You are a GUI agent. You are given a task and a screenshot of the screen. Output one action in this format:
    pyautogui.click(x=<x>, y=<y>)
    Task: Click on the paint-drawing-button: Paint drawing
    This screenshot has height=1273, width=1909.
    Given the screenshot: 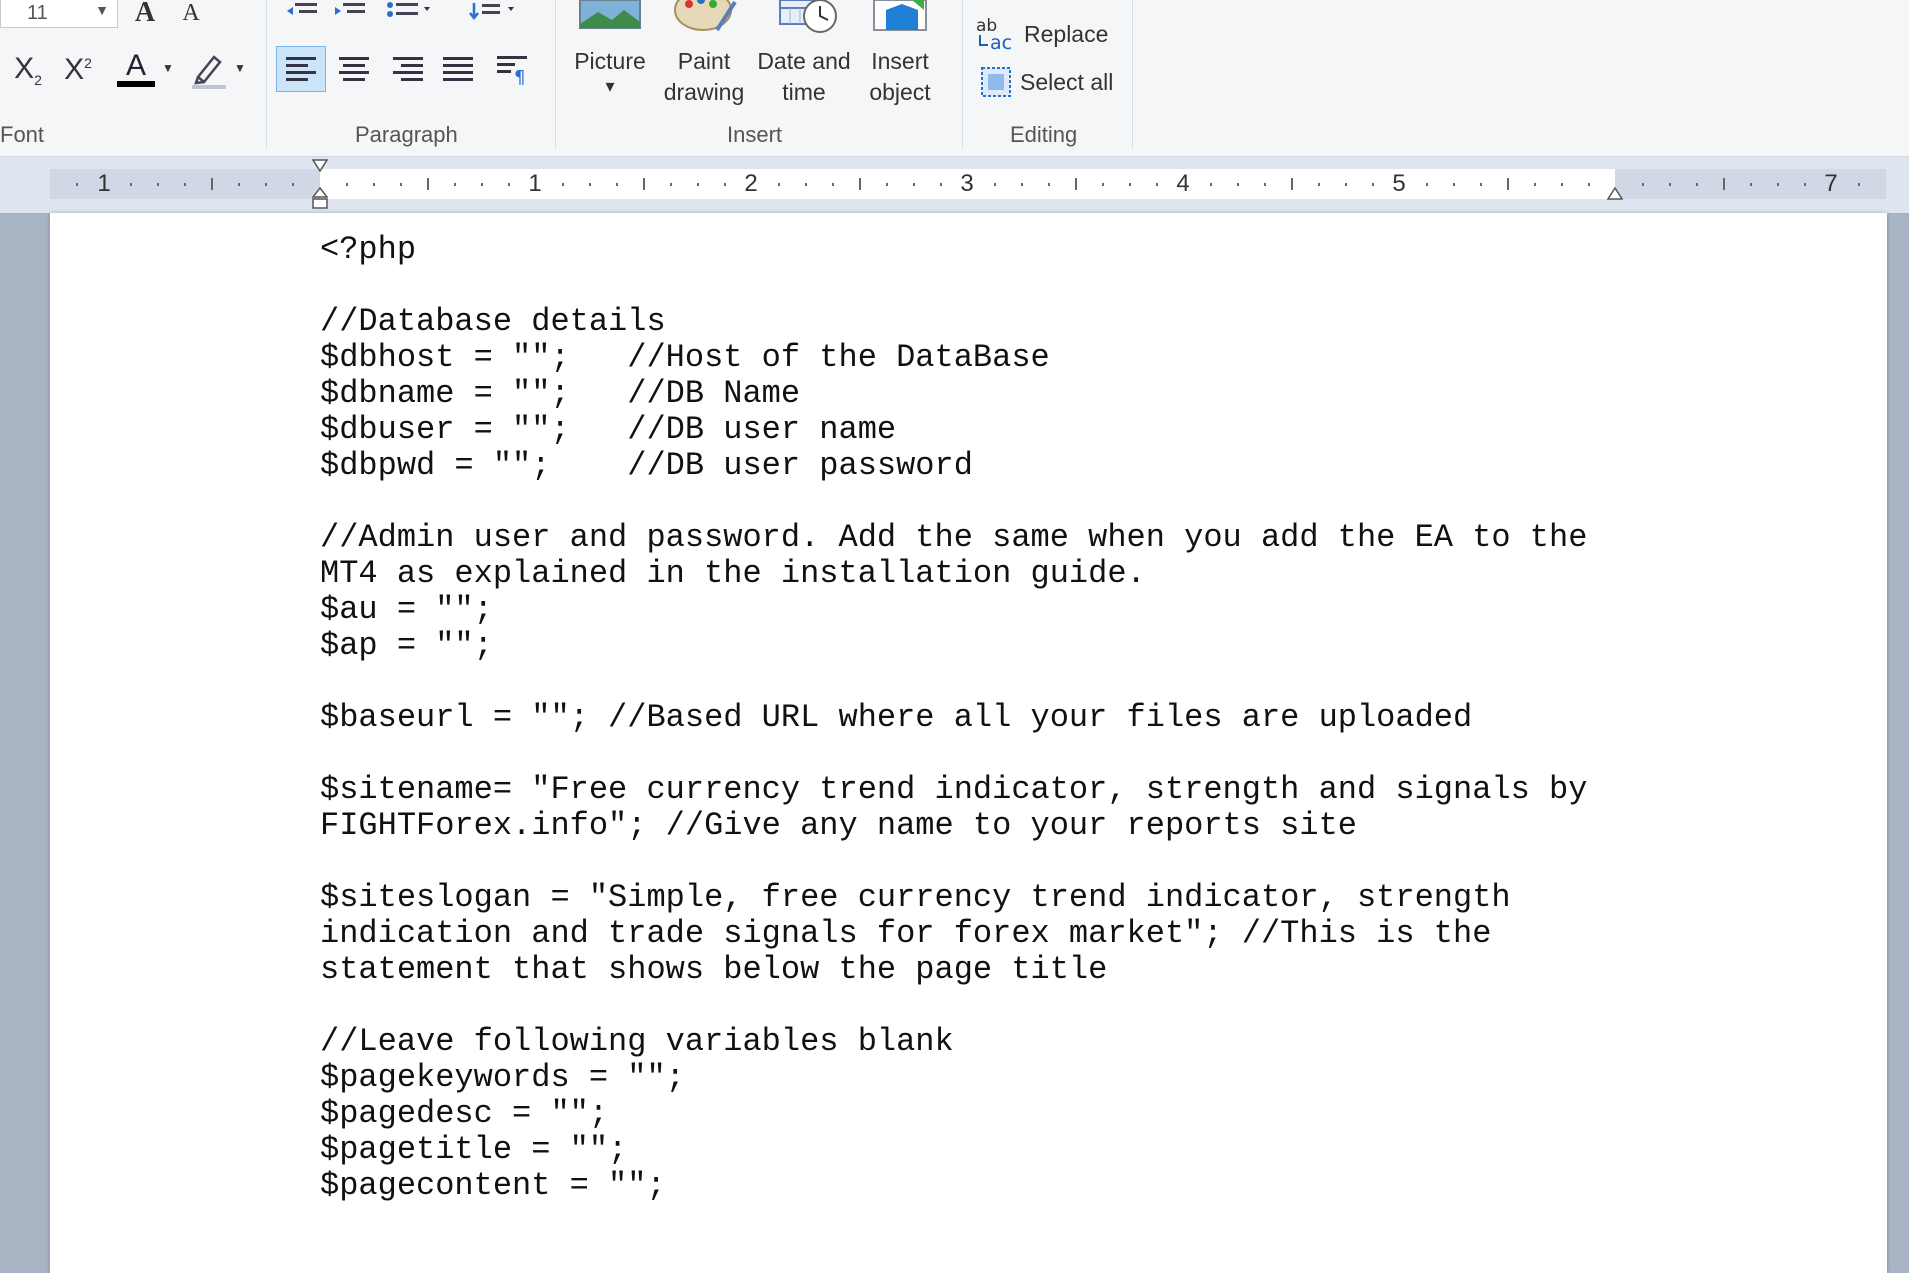 What is the action you would take?
    pyautogui.click(x=704, y=54)
    